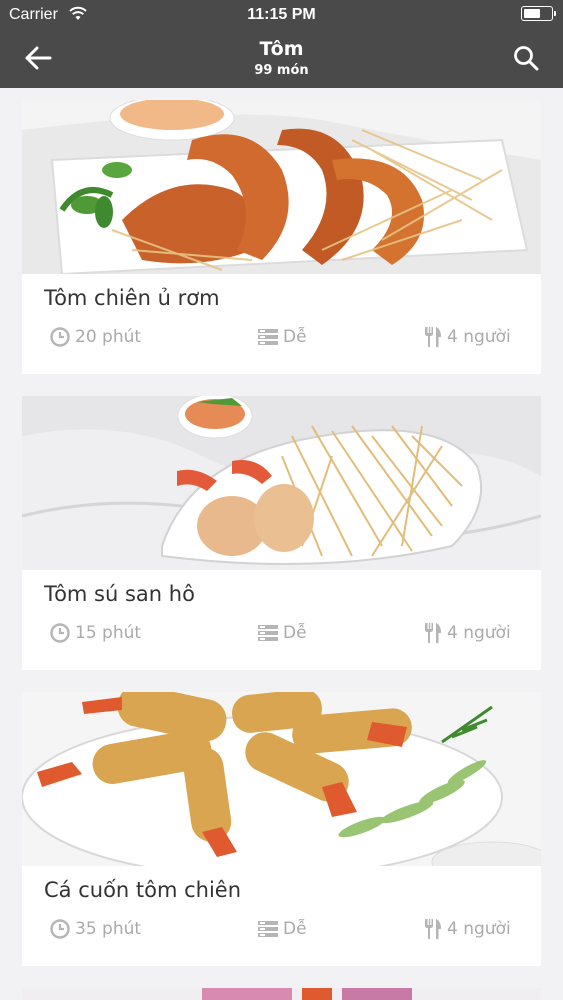  I want to click on recipe-photo, so click(281, 994).